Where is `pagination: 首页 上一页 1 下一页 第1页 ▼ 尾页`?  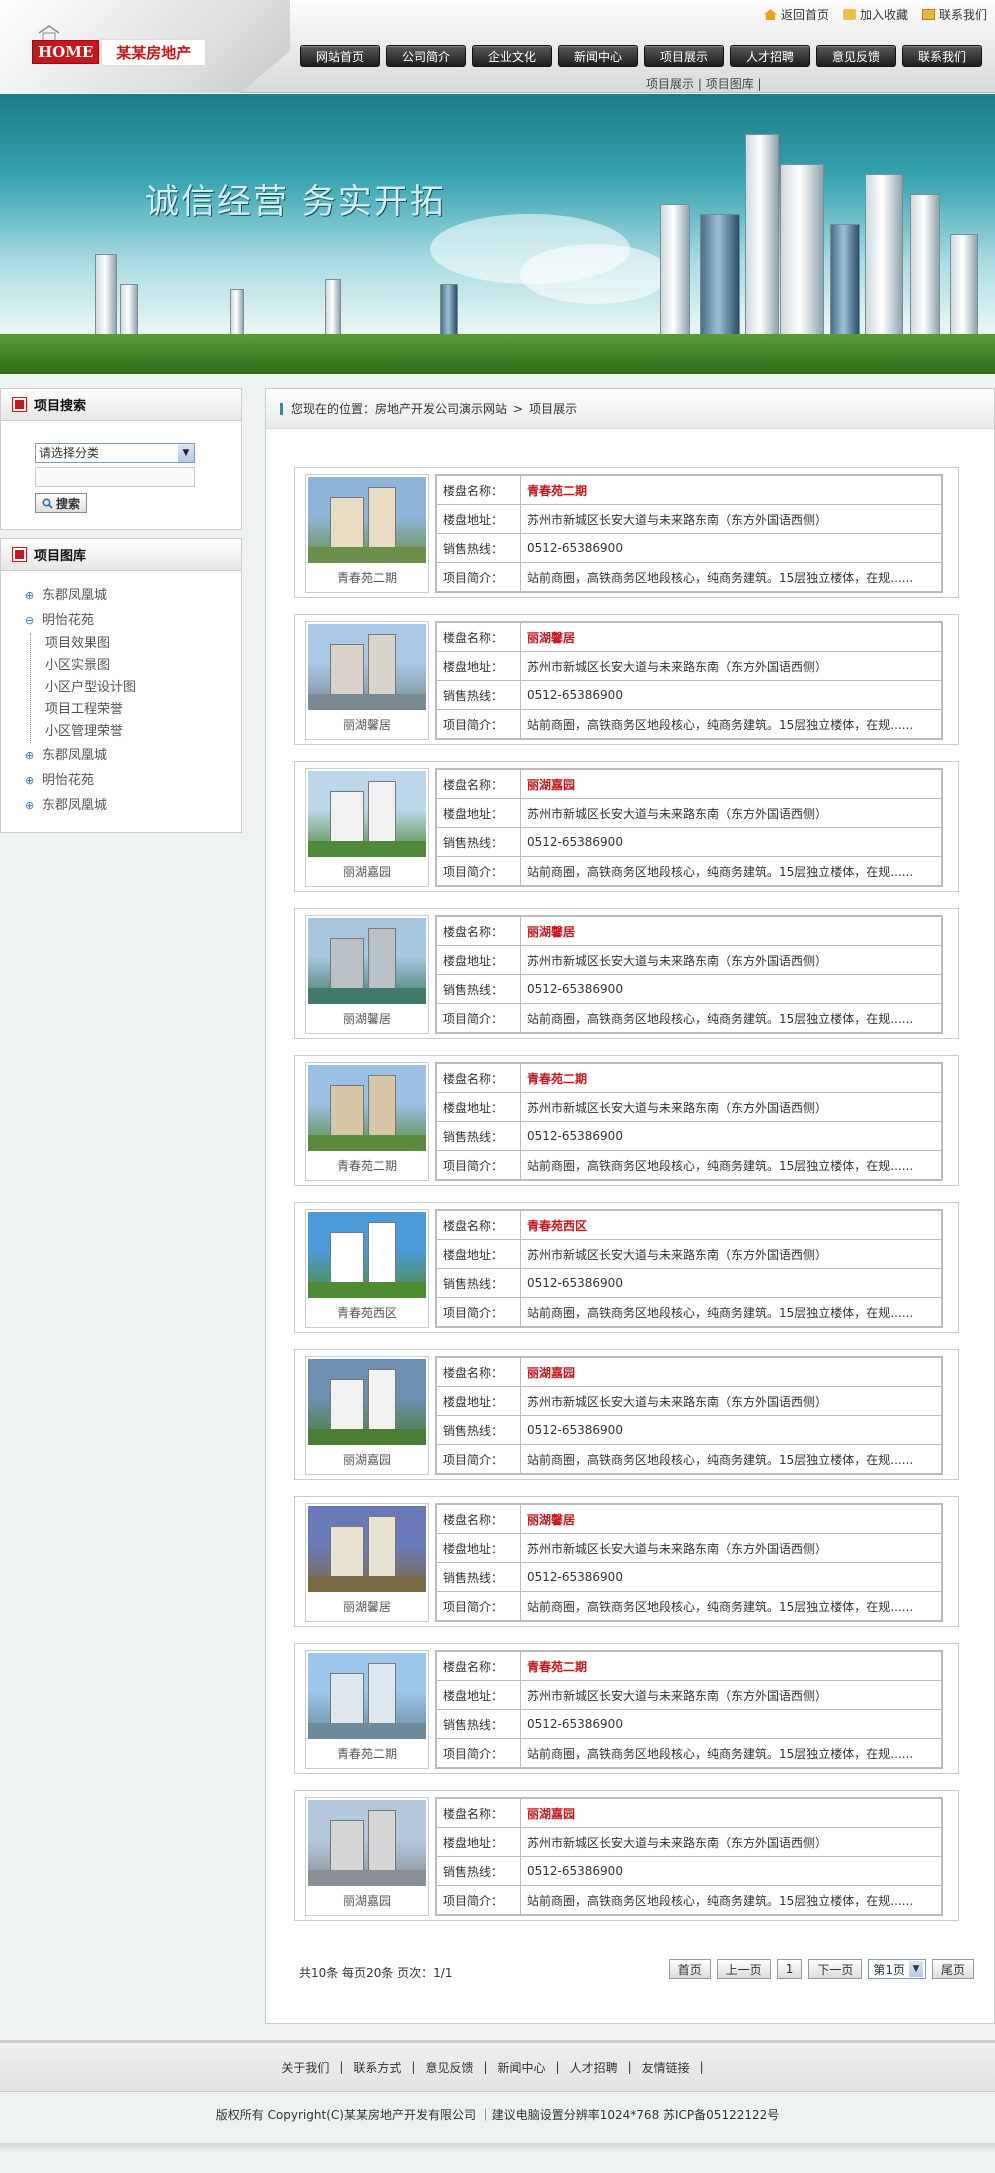
pagination: 首页 上一页 1 下一页 第1页 ▼ 尾页 is located at coordinates (821, 1969).